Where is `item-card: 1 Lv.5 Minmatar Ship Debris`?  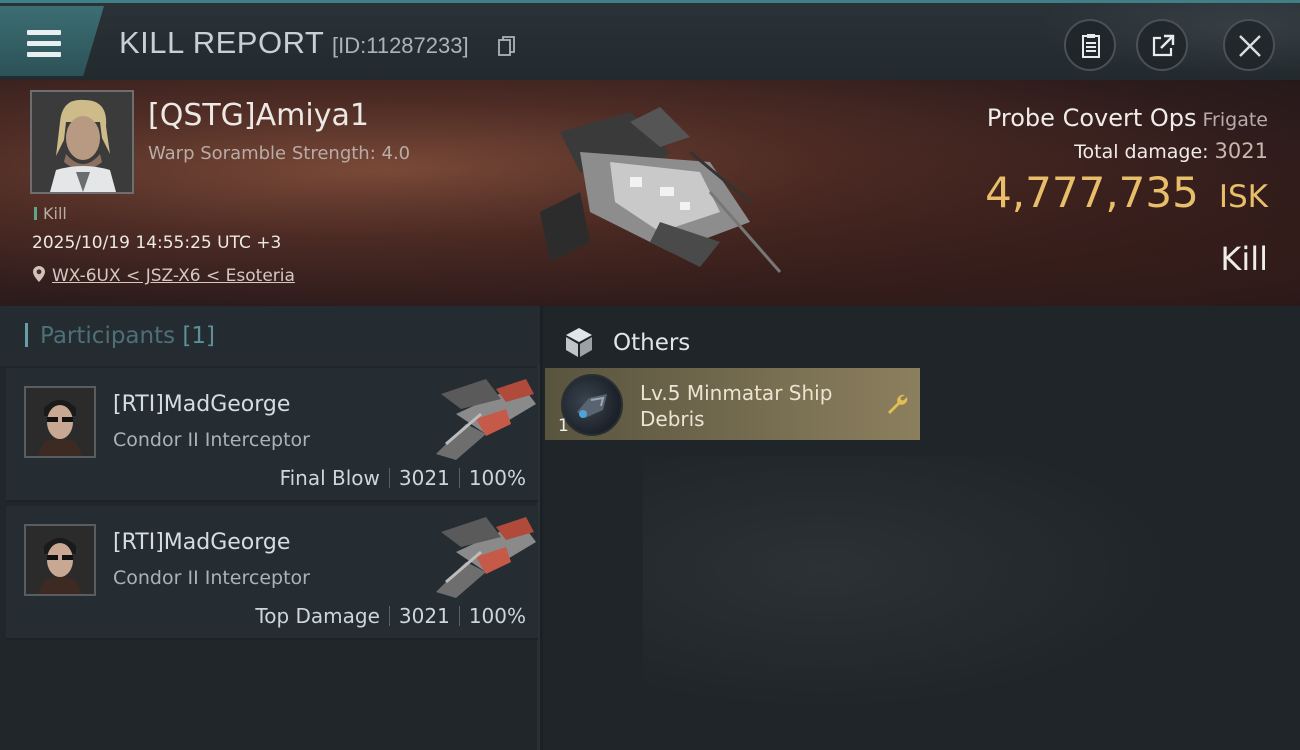
item-card: 1 Lv.5 Minmatar Ship Debris is located at coordinates (732, 404).